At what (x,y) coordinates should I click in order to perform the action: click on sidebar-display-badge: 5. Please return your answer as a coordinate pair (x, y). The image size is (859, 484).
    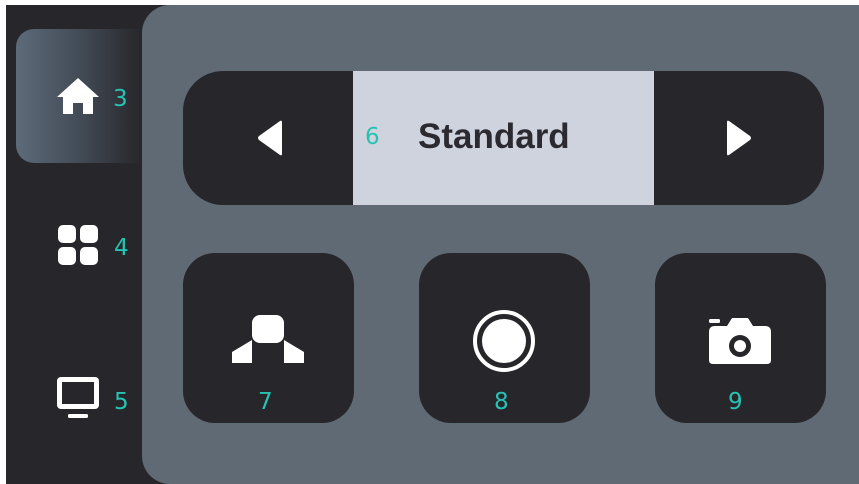
    Looking at the image, I should click on (121, 402).